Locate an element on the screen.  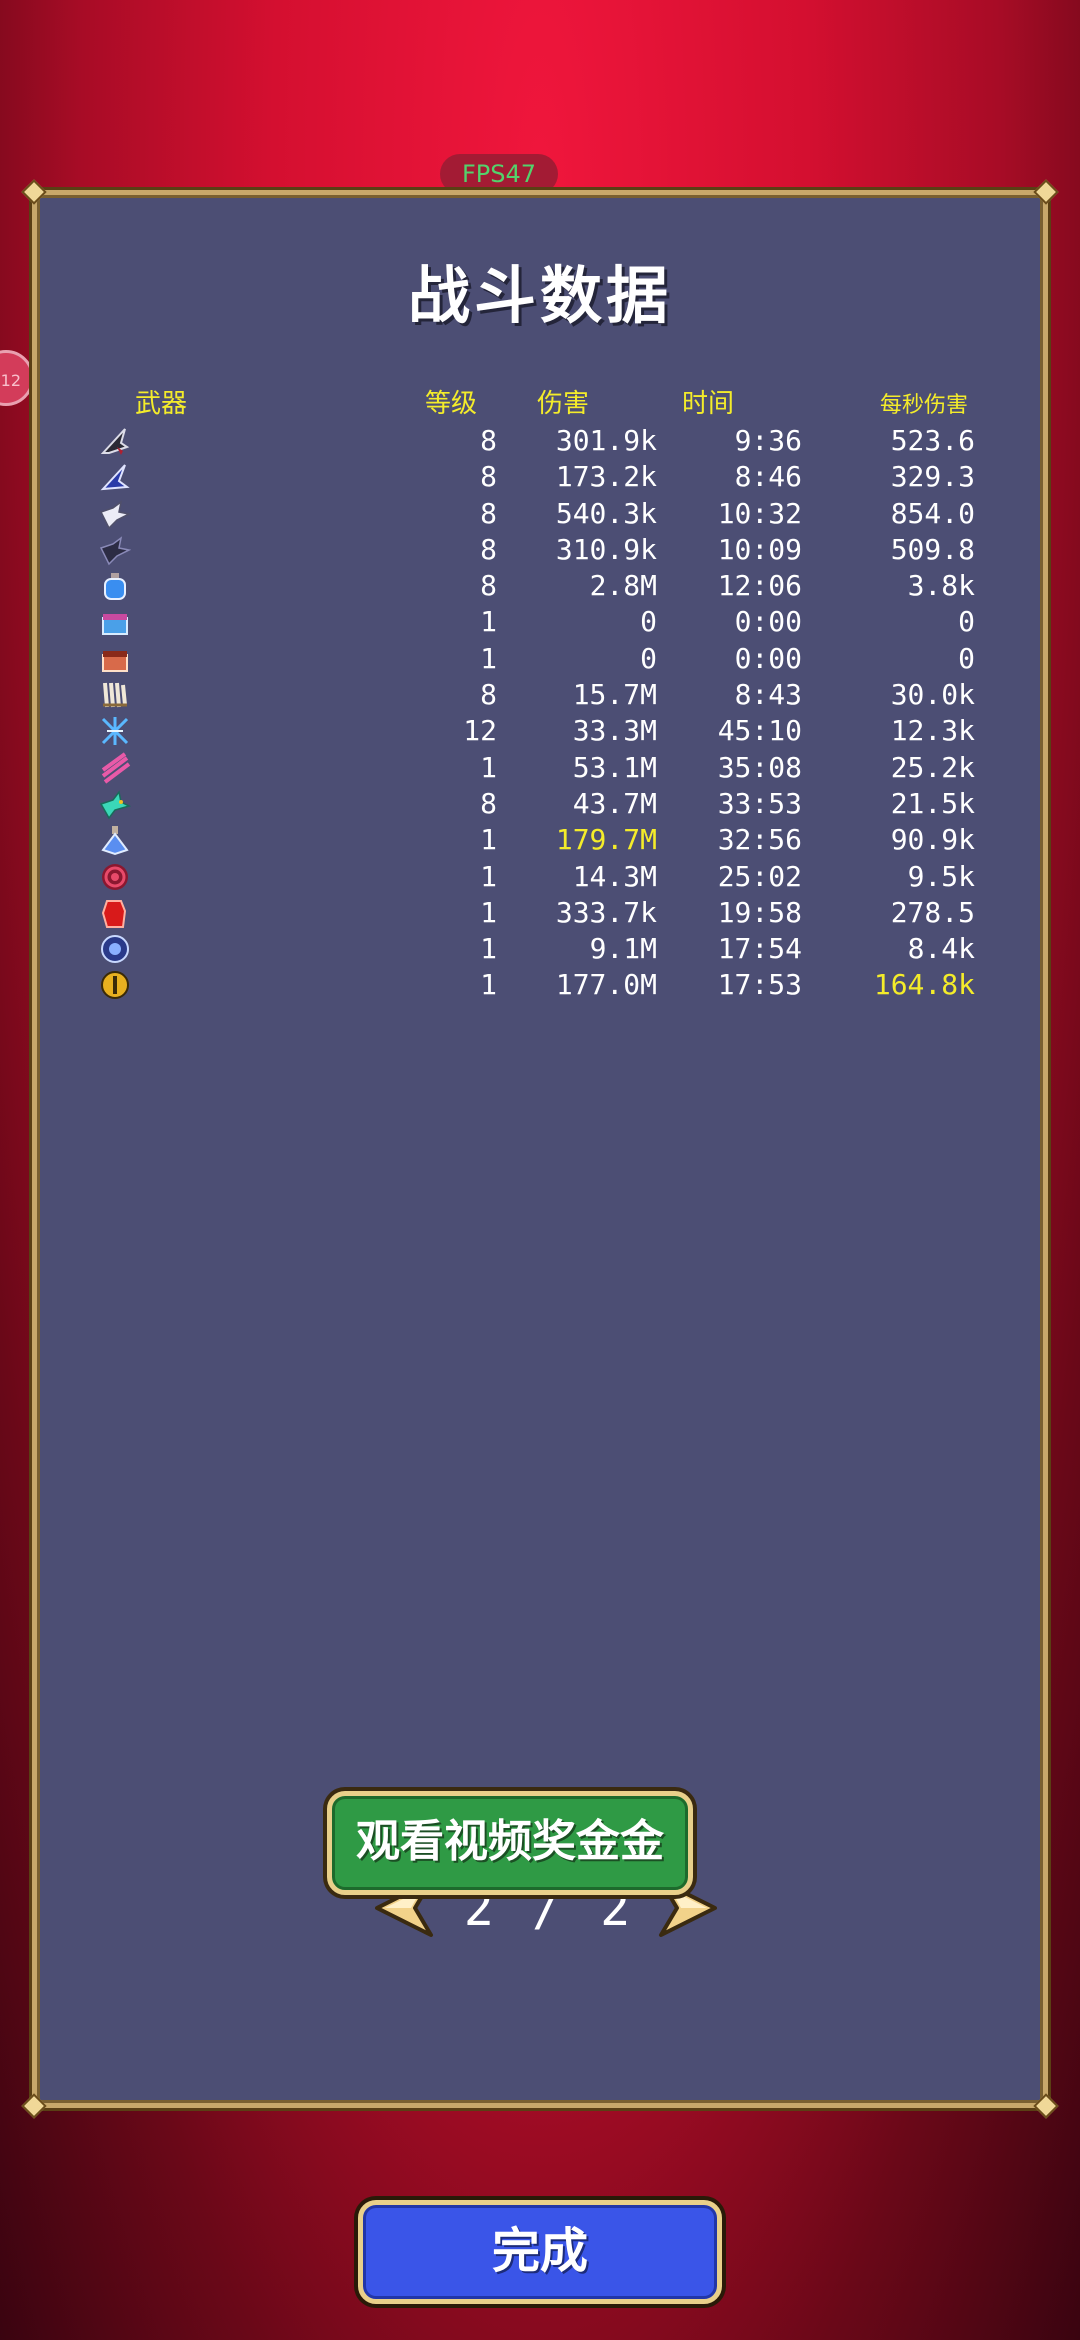
weapon-damage: 14.3M is located at coordinates (614, 876).